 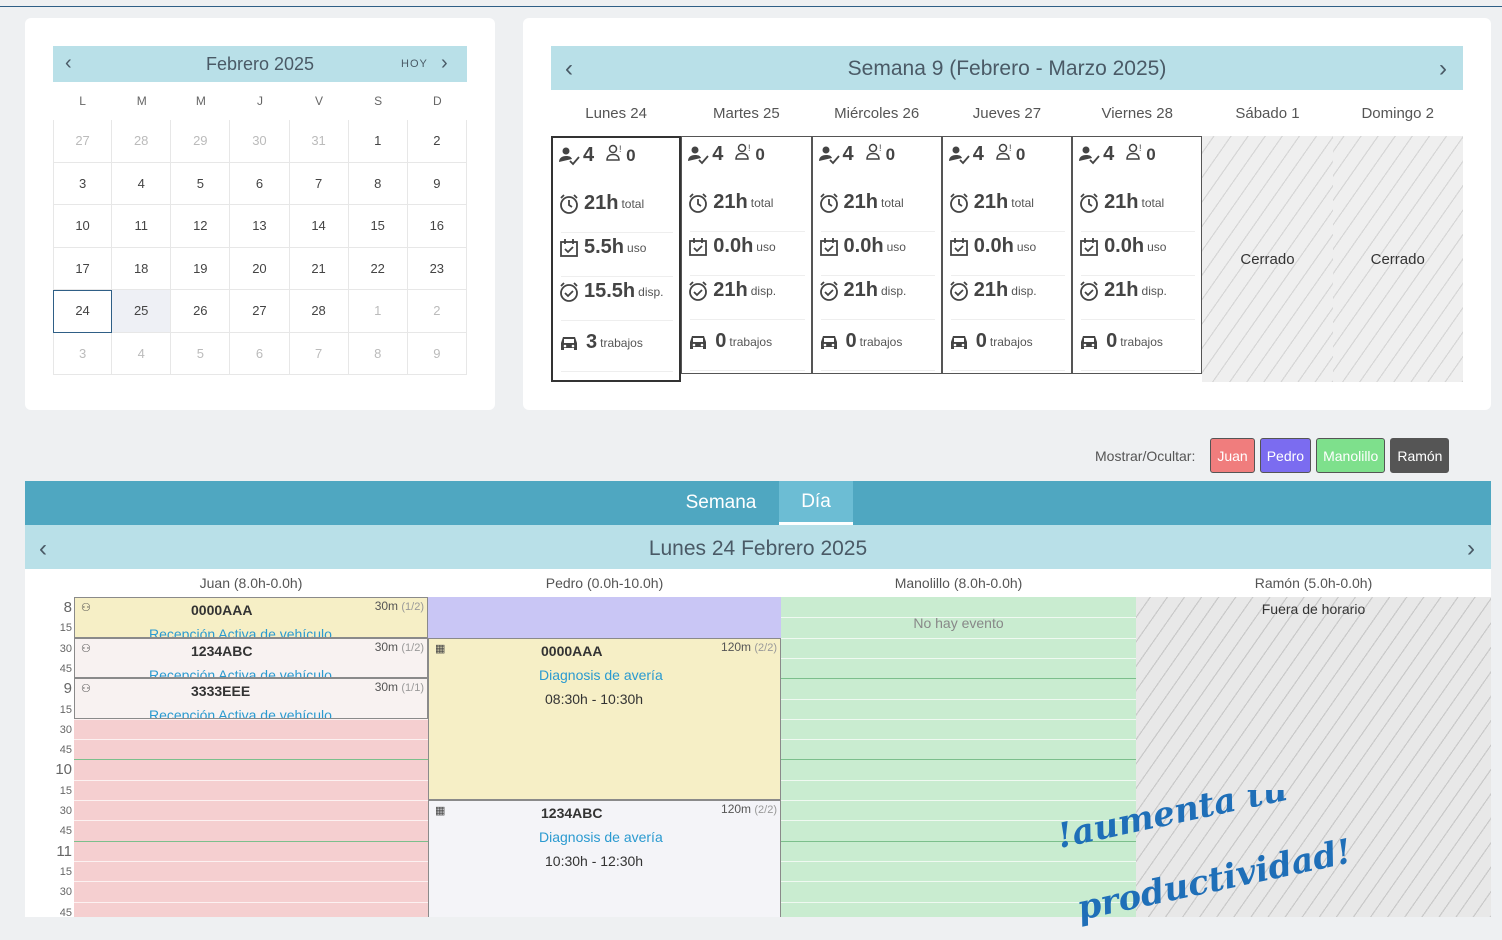 I want to click on calendar-day: 25, so click(x=142, y=311).